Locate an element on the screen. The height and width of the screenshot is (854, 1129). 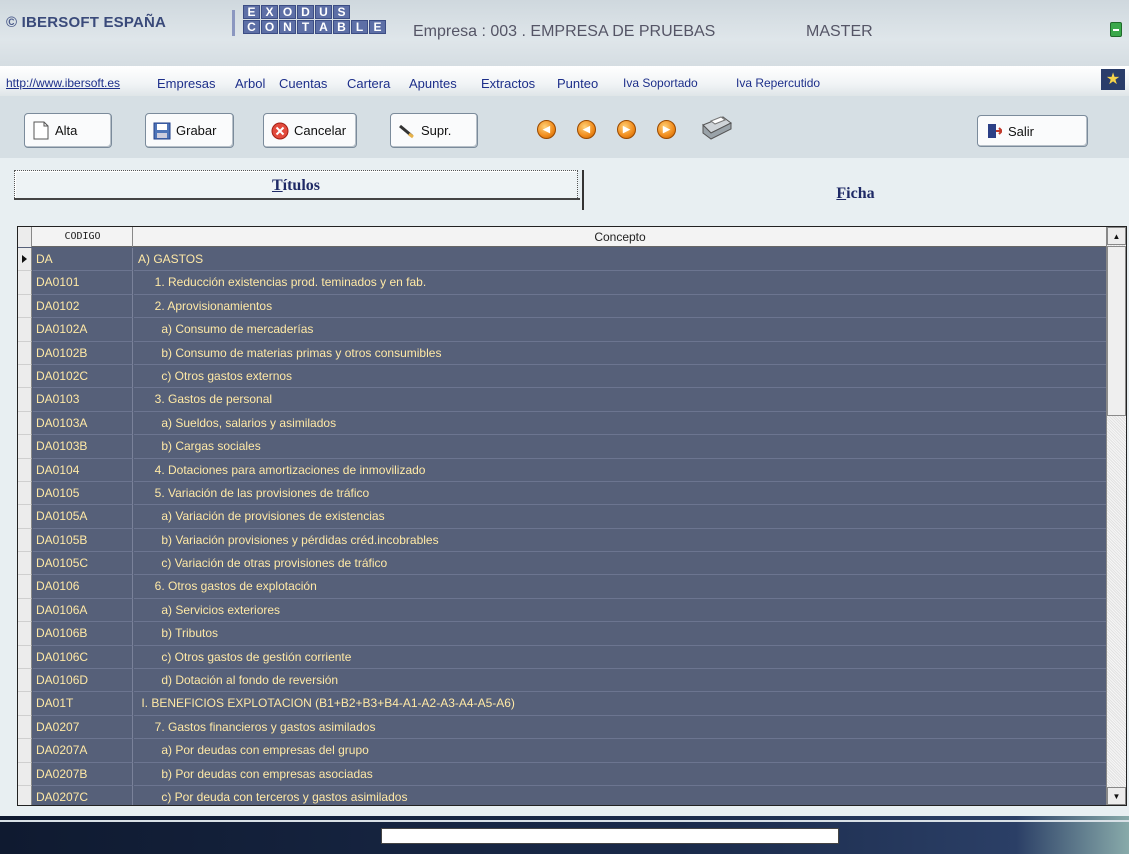
cell-concepto: 2. Aprovisionamientos is located at coordinates (620, 307).